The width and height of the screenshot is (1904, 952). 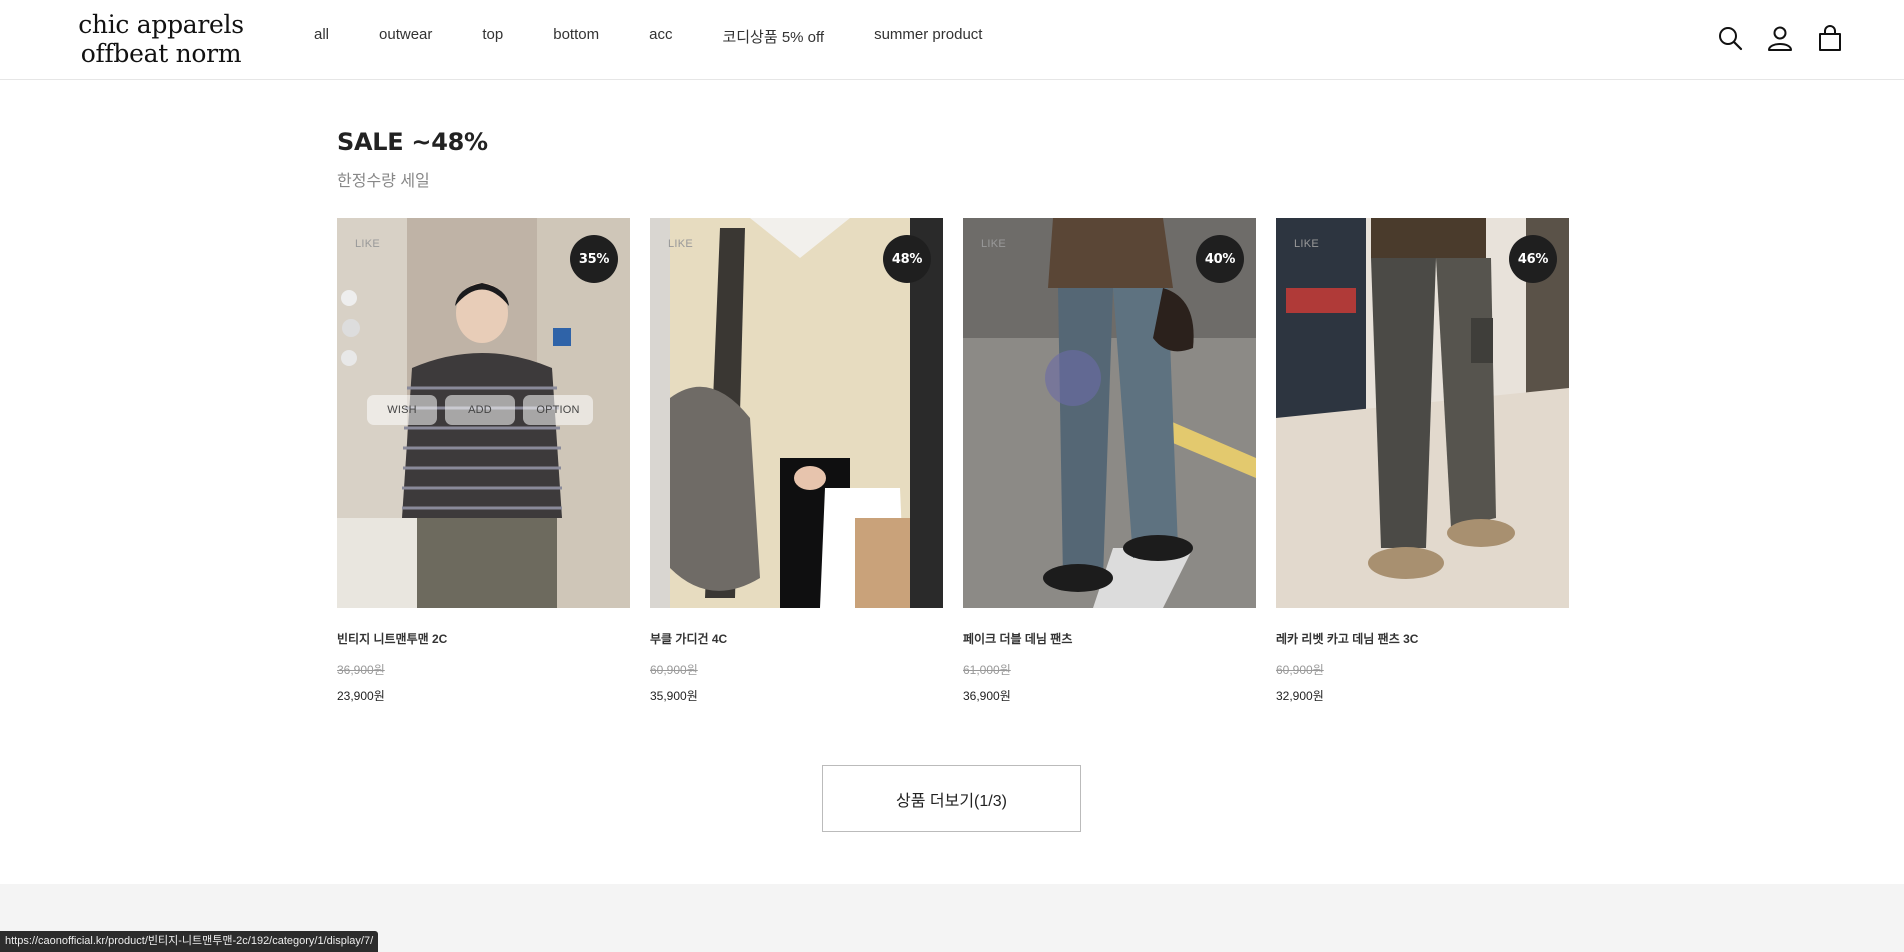 What do you see at coordinates (928, 36) in the screenshot?
I see `nav-item-summer: summer product` at bounding box center [928, 36].